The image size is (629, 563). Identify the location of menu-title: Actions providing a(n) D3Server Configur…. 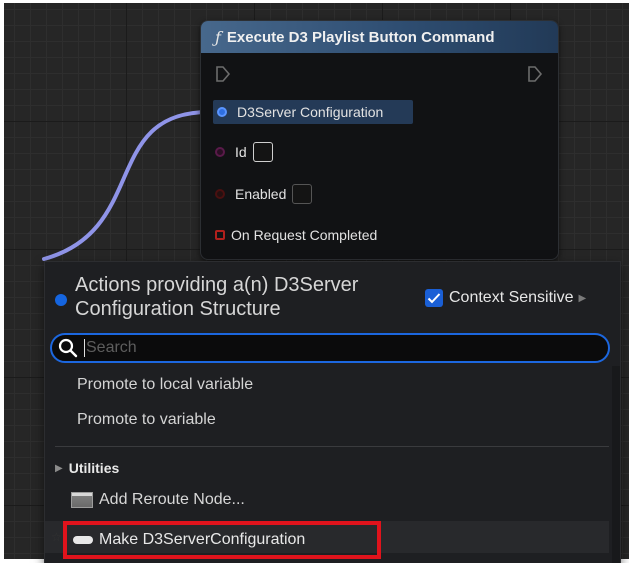
(217, 297).